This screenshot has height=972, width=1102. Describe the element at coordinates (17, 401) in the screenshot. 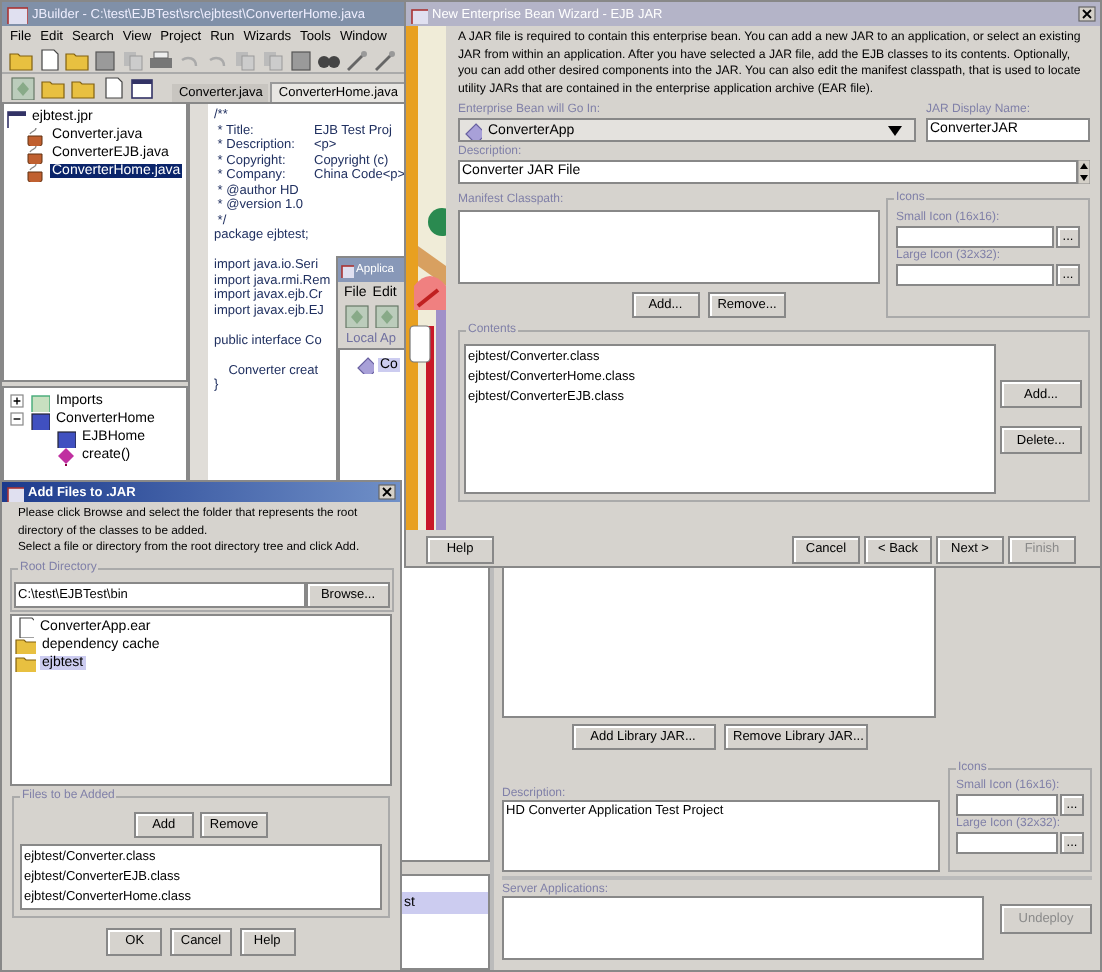

I see `expand-icon` at that location.